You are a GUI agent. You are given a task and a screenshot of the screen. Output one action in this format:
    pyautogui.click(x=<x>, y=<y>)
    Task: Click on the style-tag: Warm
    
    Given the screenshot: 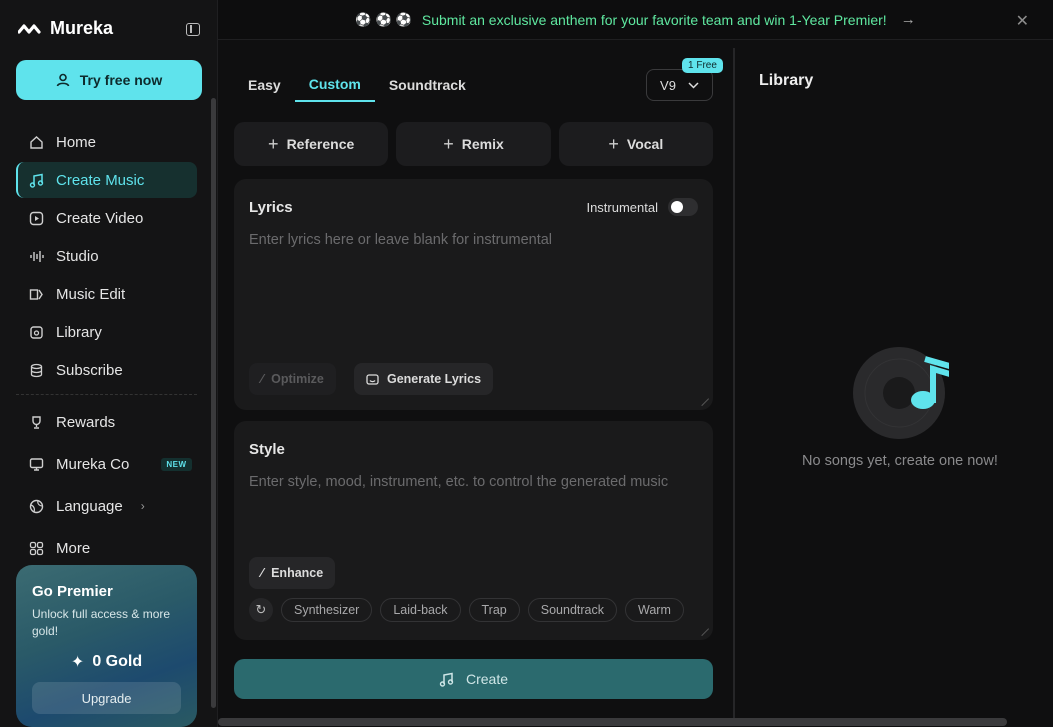 What is the action you would take?
    pyautogui.click(x=654, y=610)
    